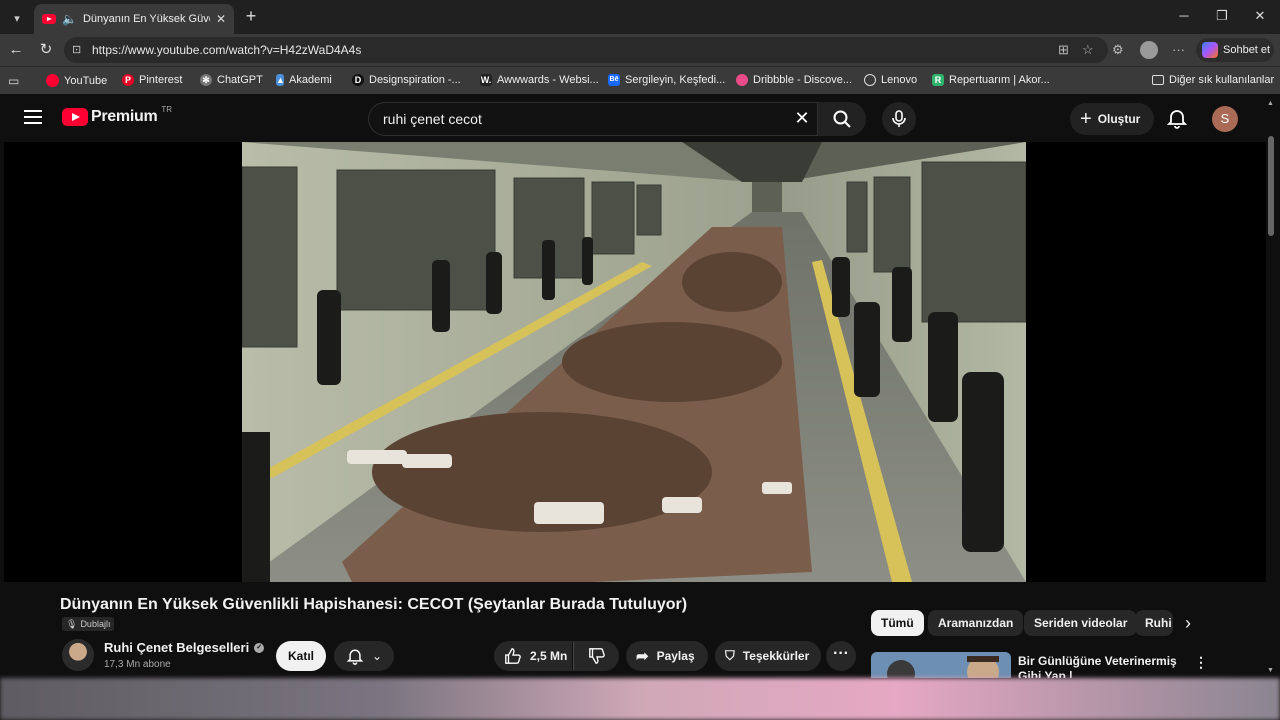 The height and width of the screenshot is (720, 1280). Describe the element at coordinates (377, 656) in the screenshot. I see `chevron-down-icon: ⌄` at that location.